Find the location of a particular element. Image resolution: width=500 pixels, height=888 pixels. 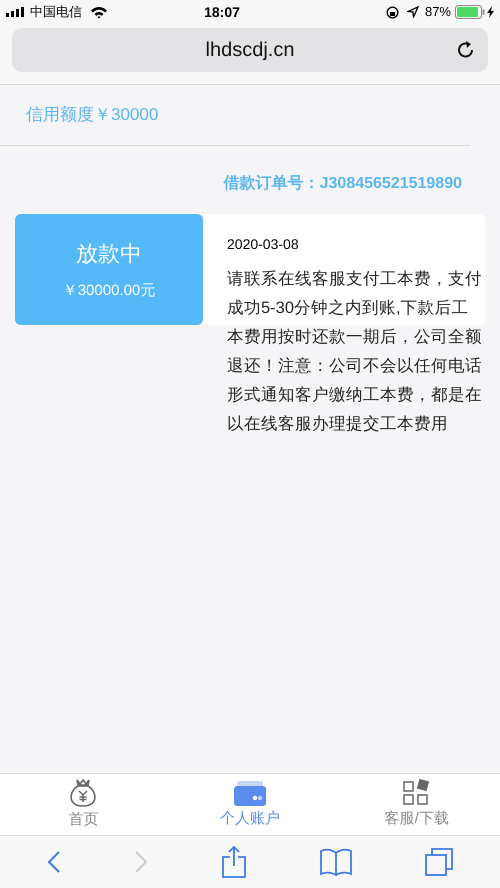

loan-amount: ￥30000.00元 is located at coordinates (109, 290).